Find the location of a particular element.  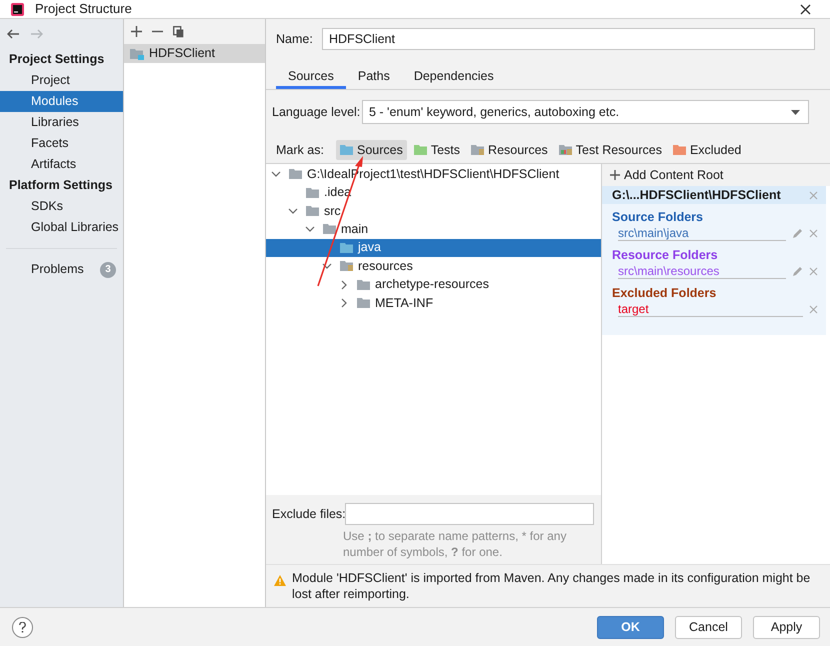

tab: Sources is located at coordinates (311, 78).